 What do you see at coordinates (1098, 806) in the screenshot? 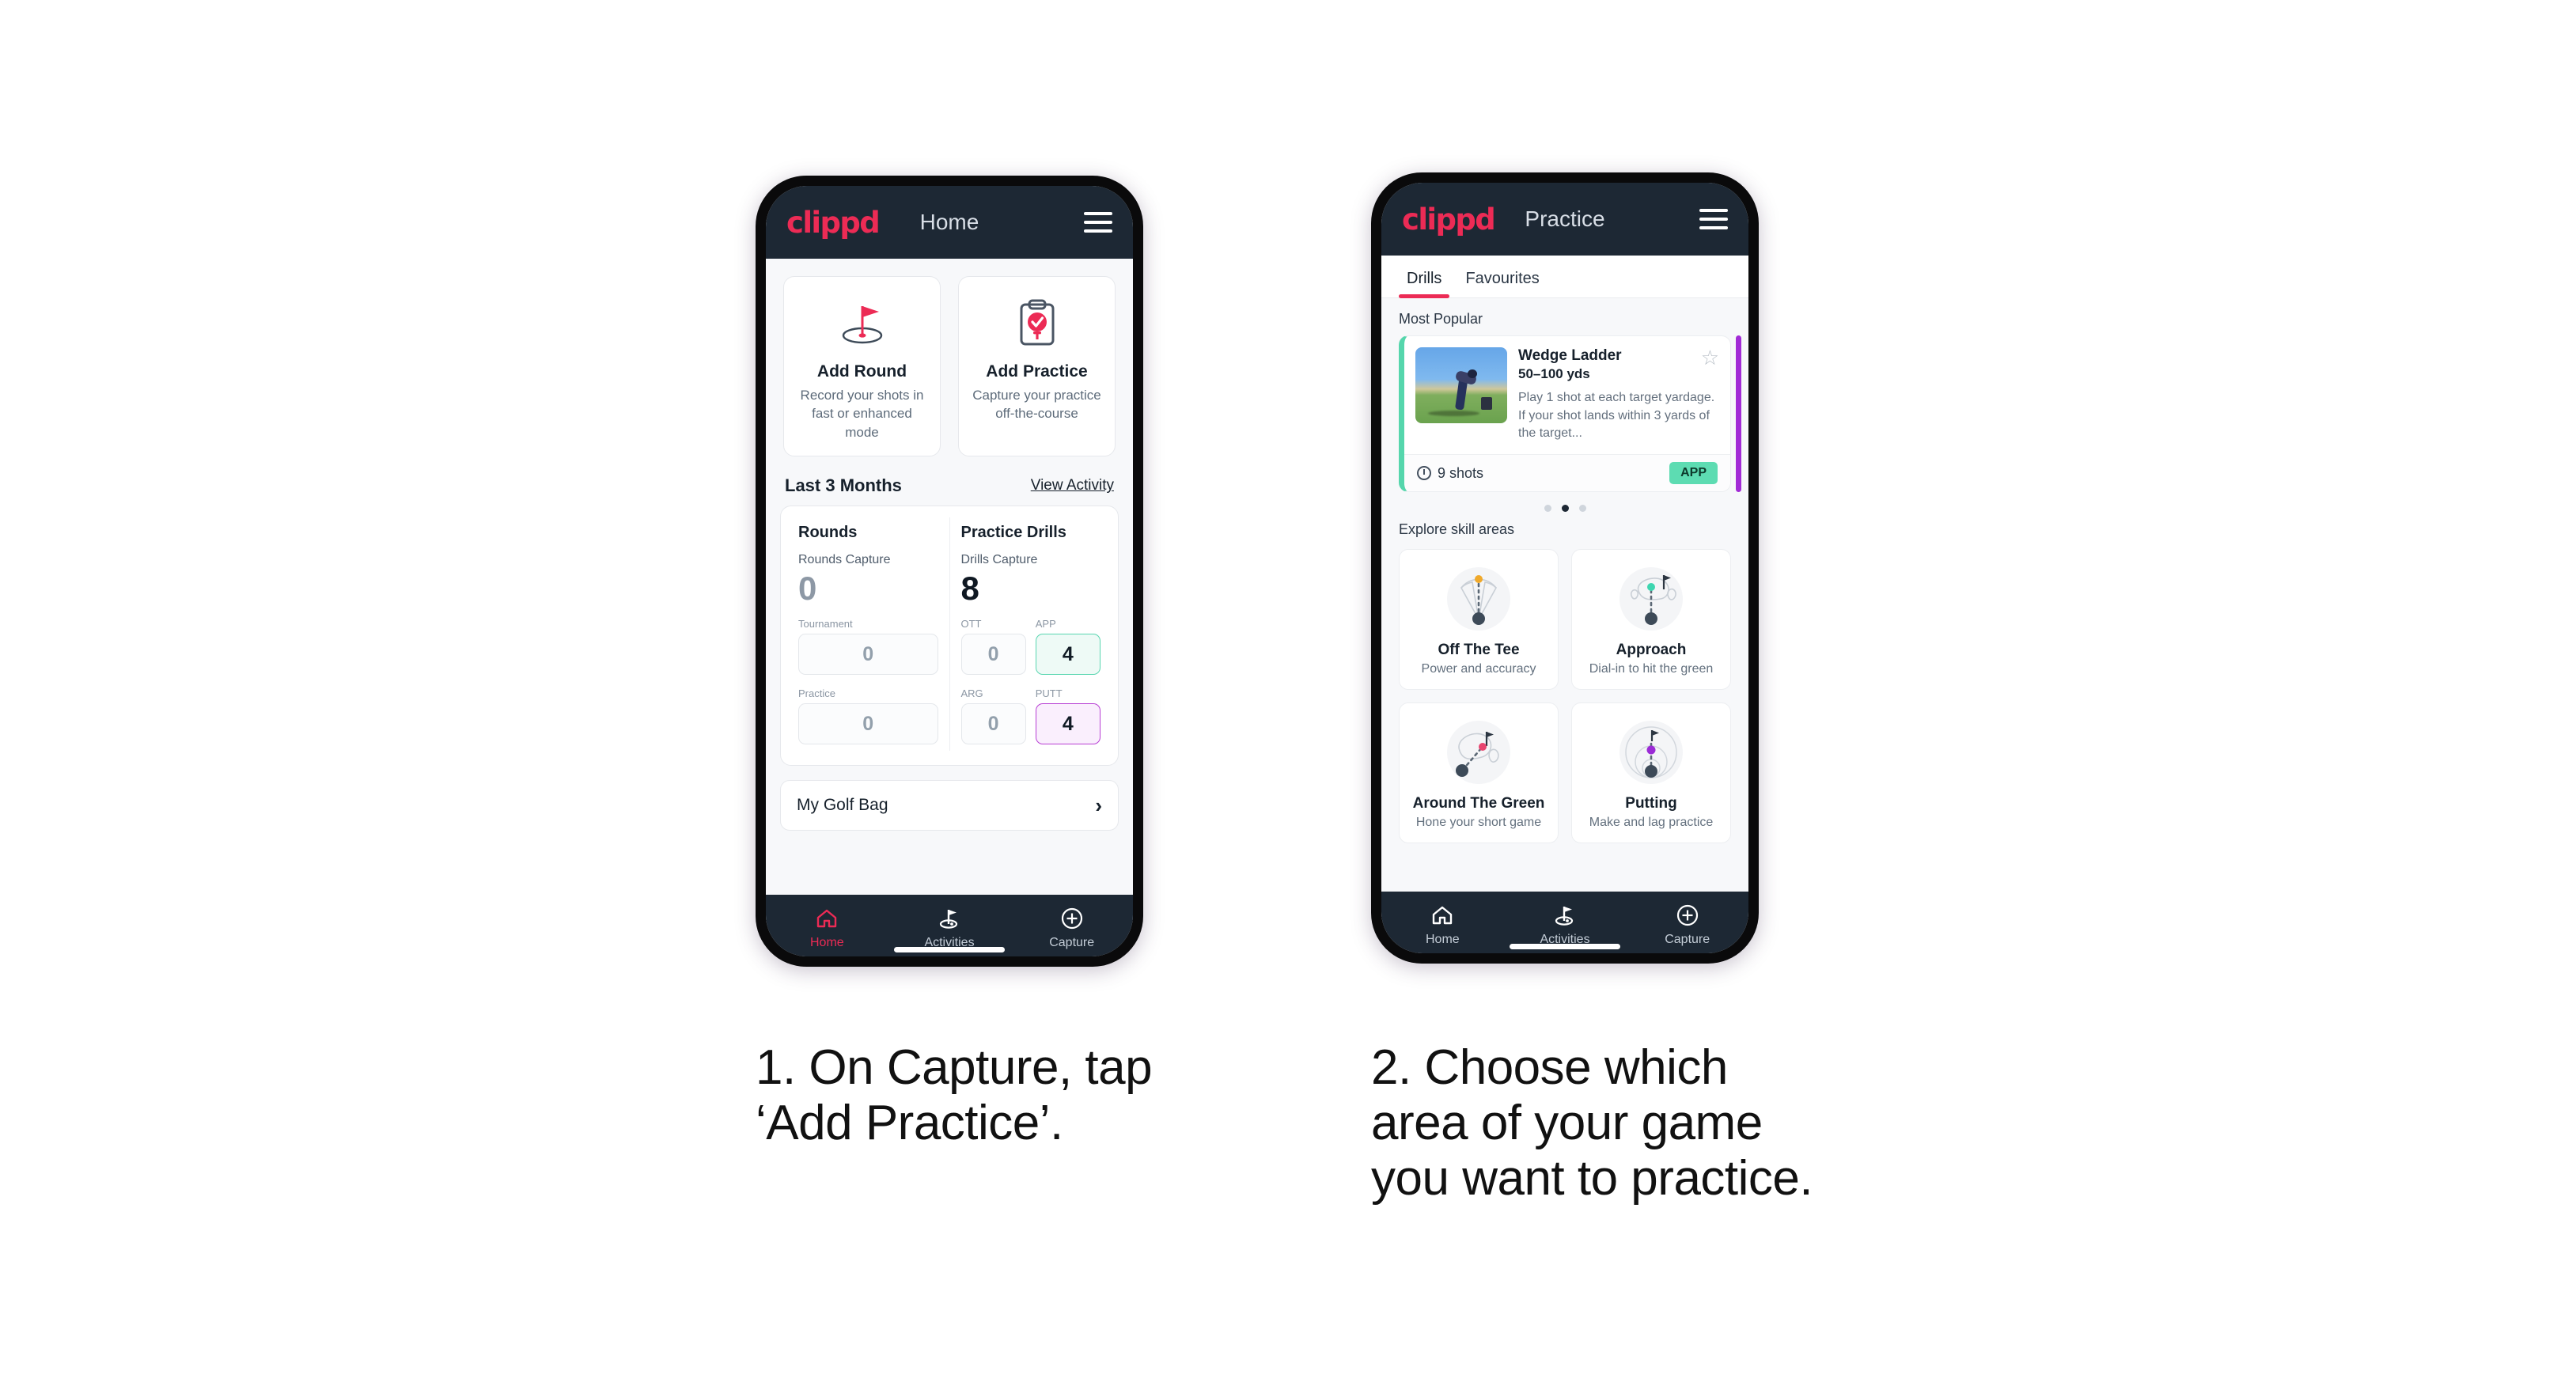
I see `chevron-right-icon: ›` at bounding box center [1098, 806].